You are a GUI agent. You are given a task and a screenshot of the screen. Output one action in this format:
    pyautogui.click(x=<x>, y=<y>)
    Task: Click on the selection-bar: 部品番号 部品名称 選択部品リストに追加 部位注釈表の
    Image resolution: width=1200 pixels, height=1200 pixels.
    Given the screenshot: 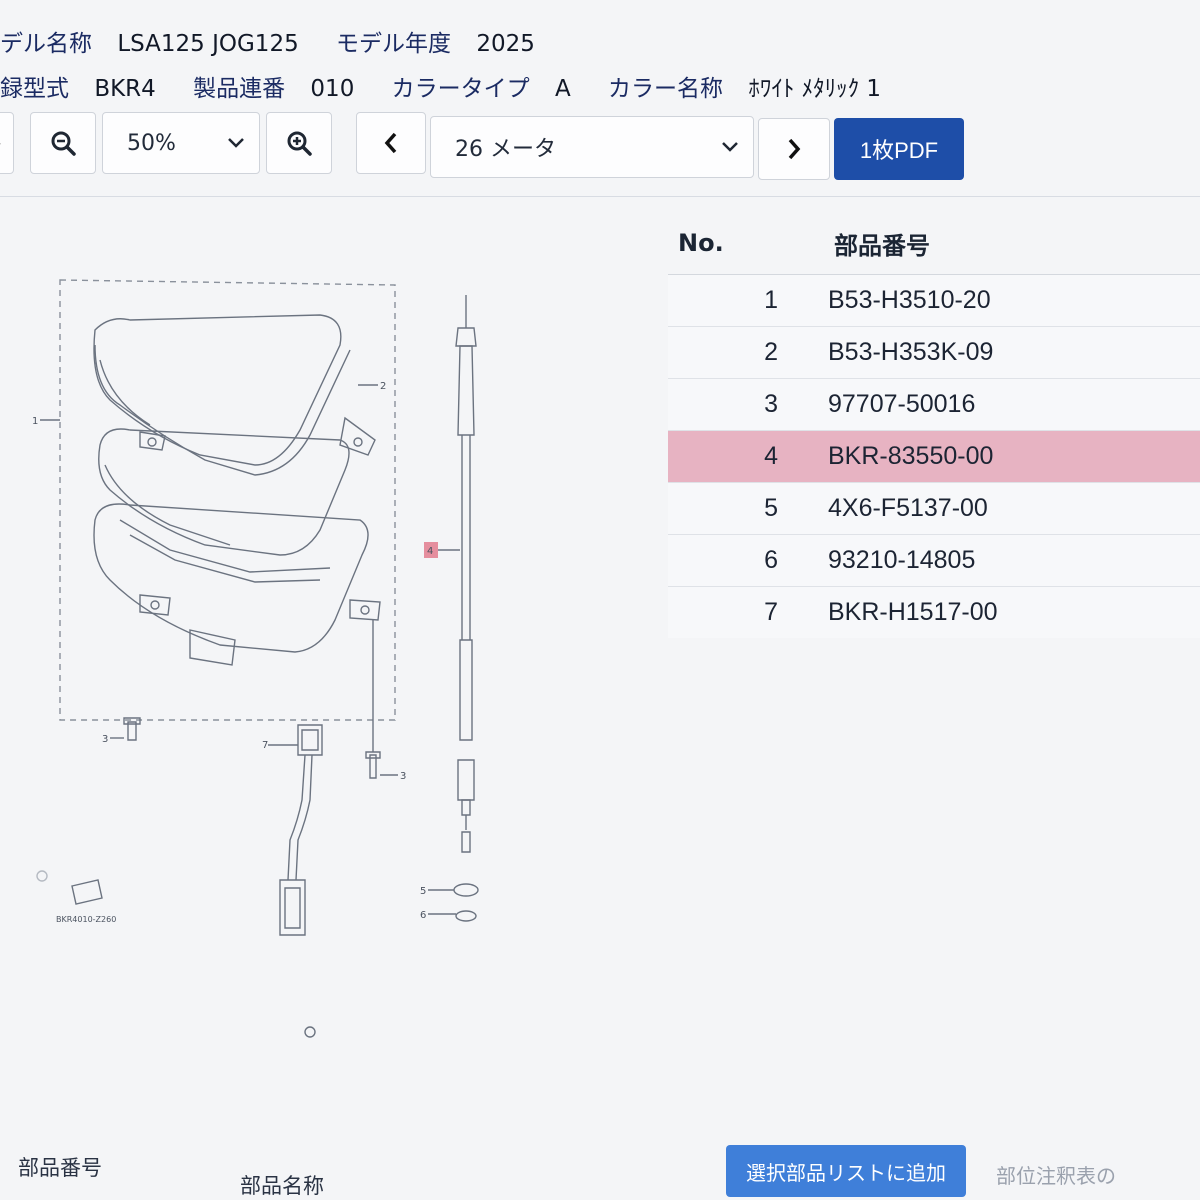 What is the action you would take?
    pyautogui.click(x=600, y=1170)
    